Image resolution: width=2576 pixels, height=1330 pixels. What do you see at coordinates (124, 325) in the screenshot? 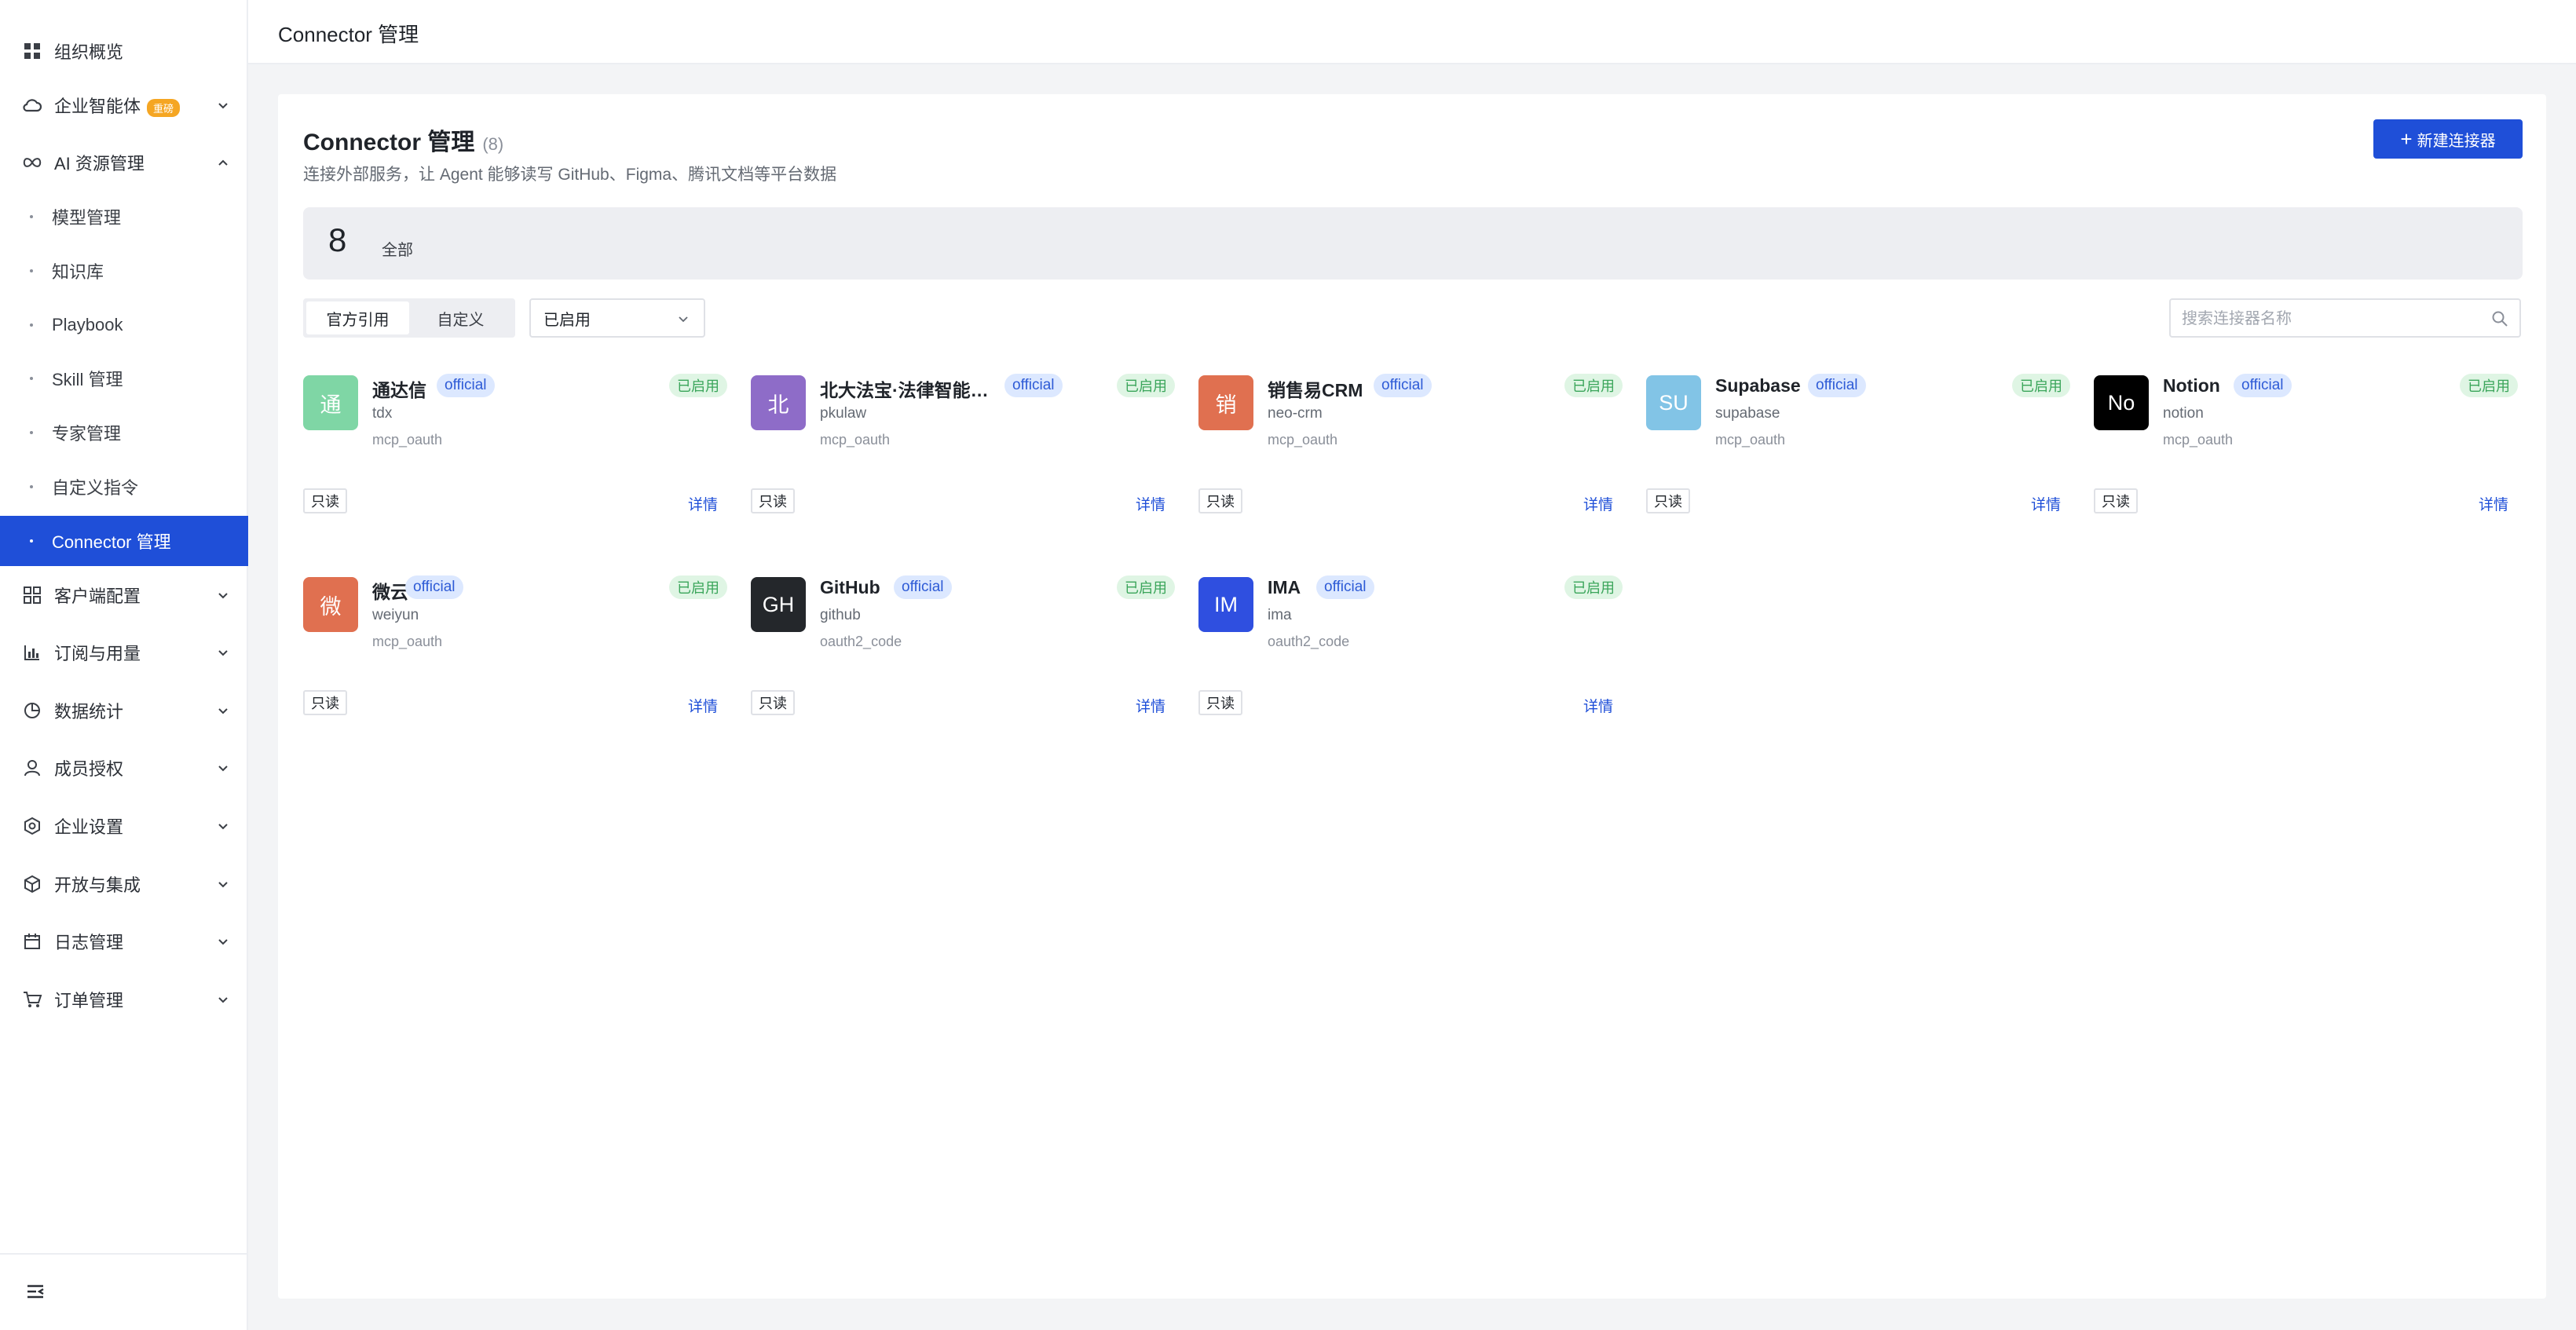
I see `sidebar-subitem-playbook: Playbook` at bounding box center [124, 325].